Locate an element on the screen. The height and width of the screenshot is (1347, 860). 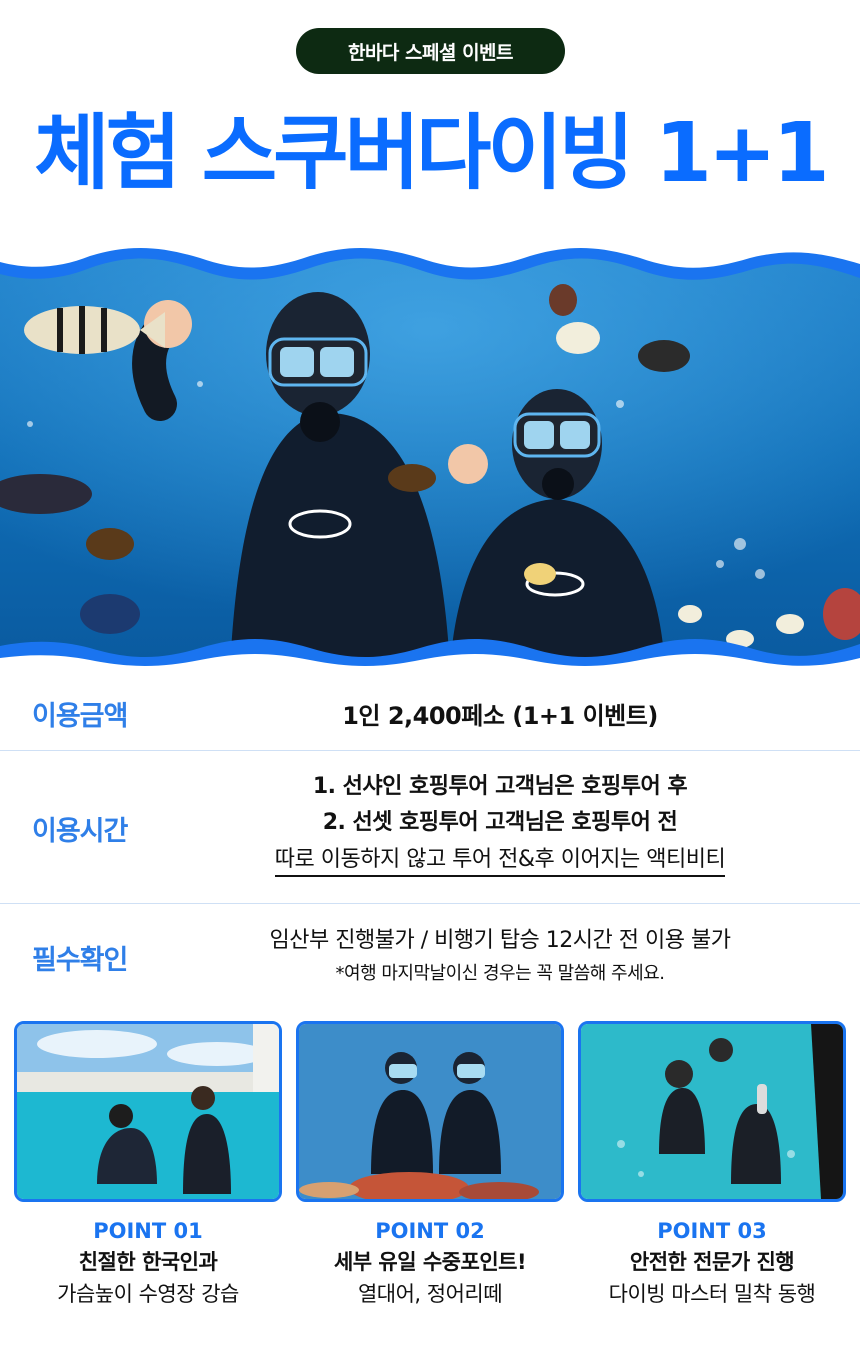
point-title: POINT 03 is located at coordinates (712, 1231).